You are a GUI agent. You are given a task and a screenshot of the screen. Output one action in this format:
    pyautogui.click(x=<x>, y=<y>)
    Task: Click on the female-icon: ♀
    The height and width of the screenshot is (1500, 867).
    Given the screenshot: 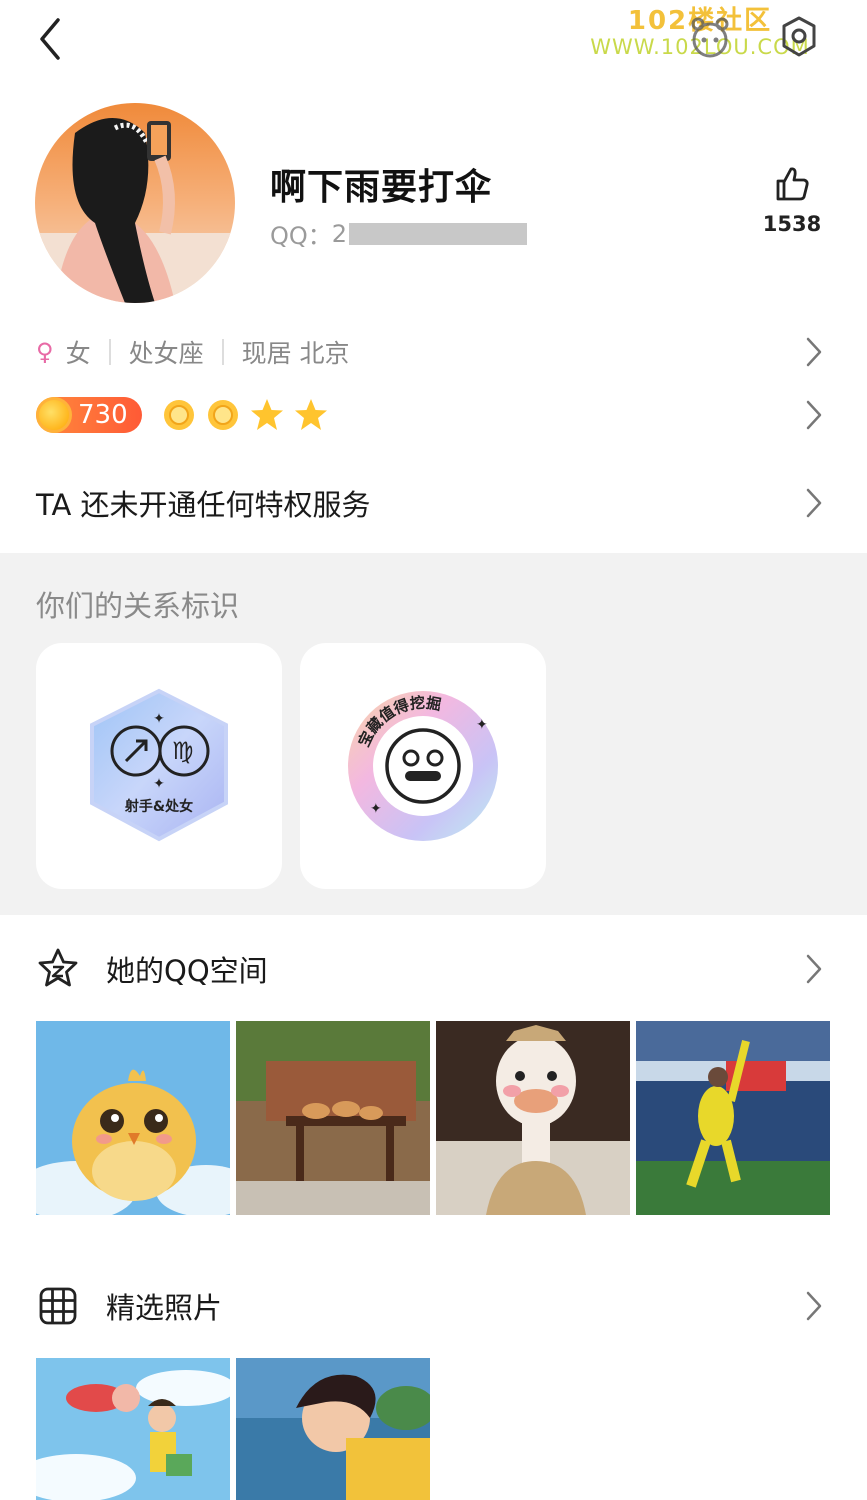 What is the action you would take?
    pyautogui.click(x=45, y=352)
    